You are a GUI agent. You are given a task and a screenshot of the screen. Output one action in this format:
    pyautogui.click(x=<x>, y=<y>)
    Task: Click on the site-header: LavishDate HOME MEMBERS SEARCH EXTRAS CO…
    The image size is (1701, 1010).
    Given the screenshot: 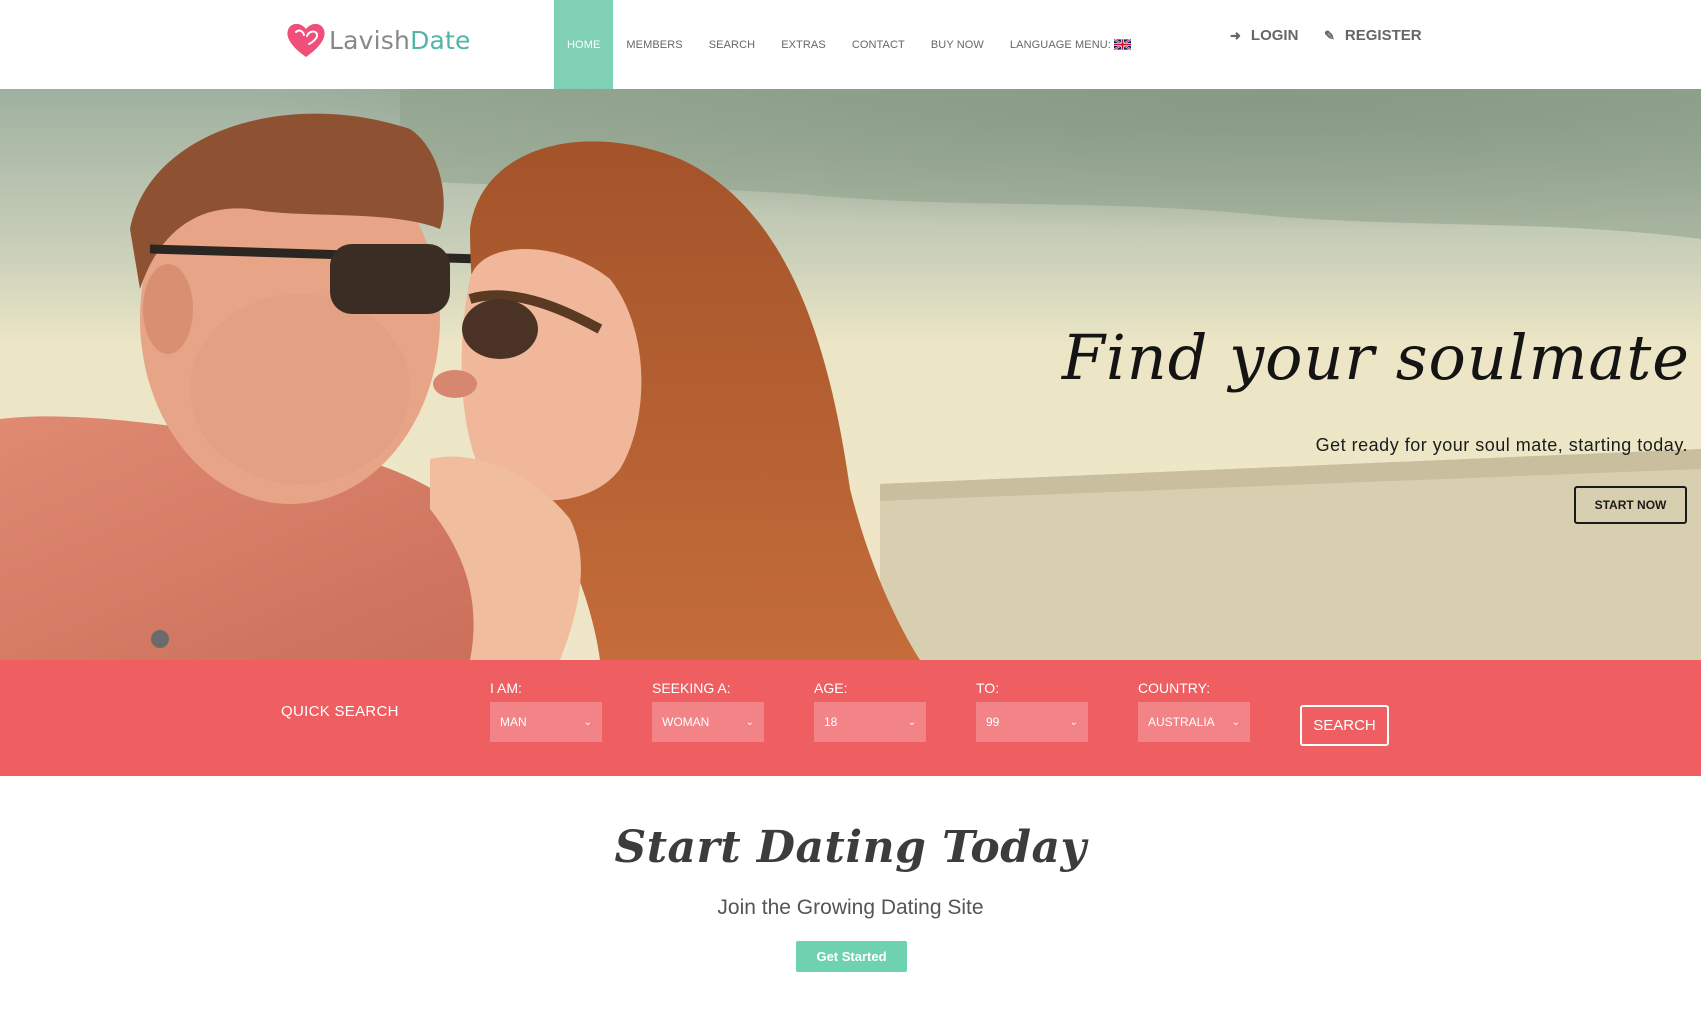 What is the action you would take?
    pyautogui.click(x=850, y=44)
    